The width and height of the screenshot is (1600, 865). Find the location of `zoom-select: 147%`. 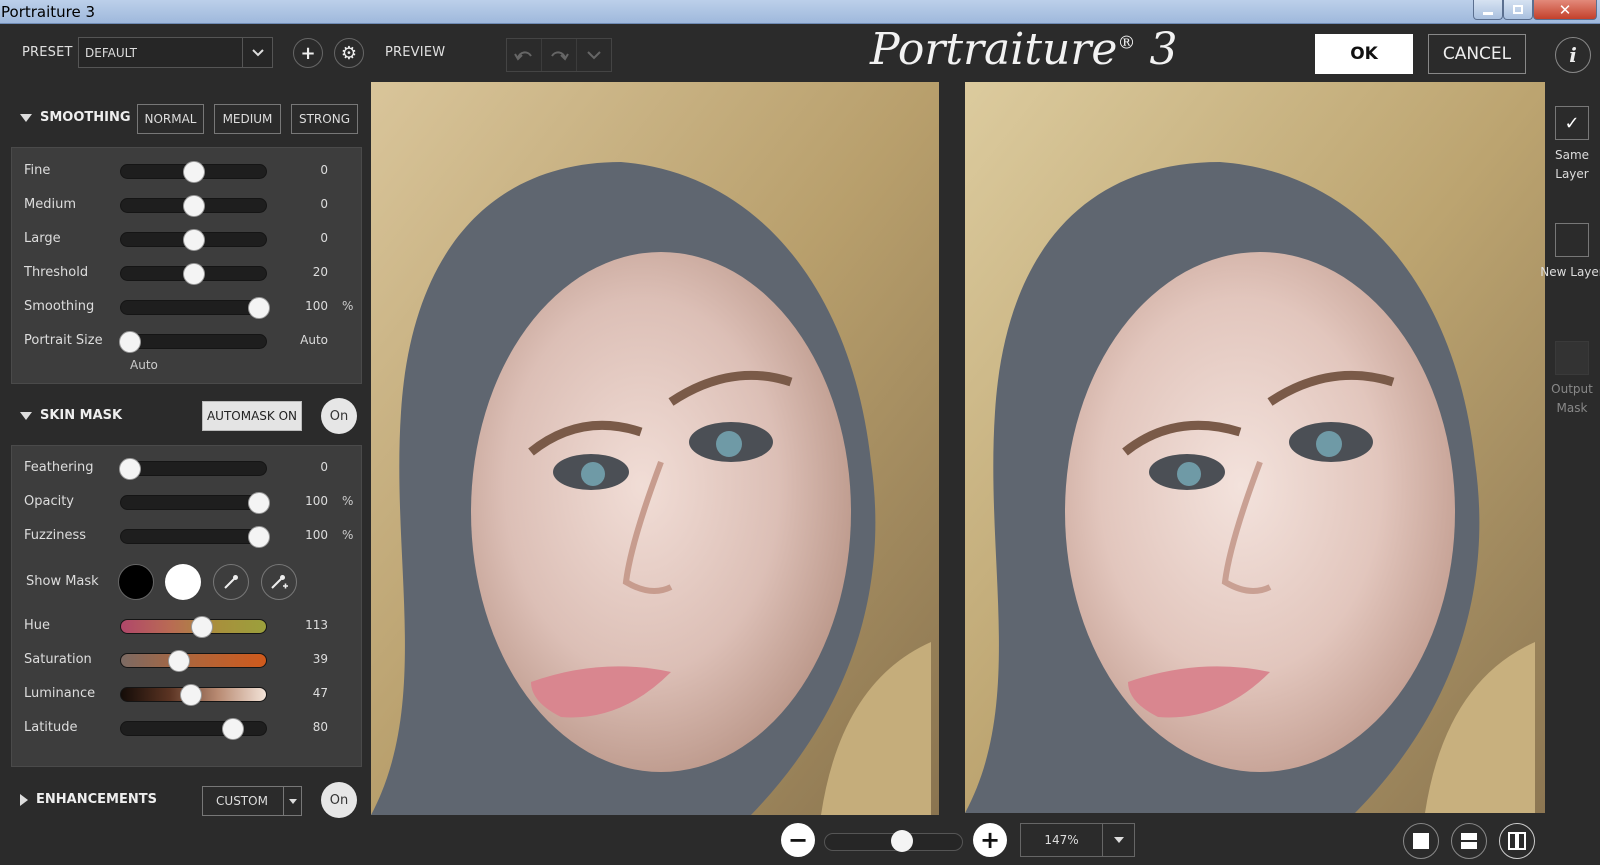

zoom-select: 147% is located at coordinates (1077, 840).